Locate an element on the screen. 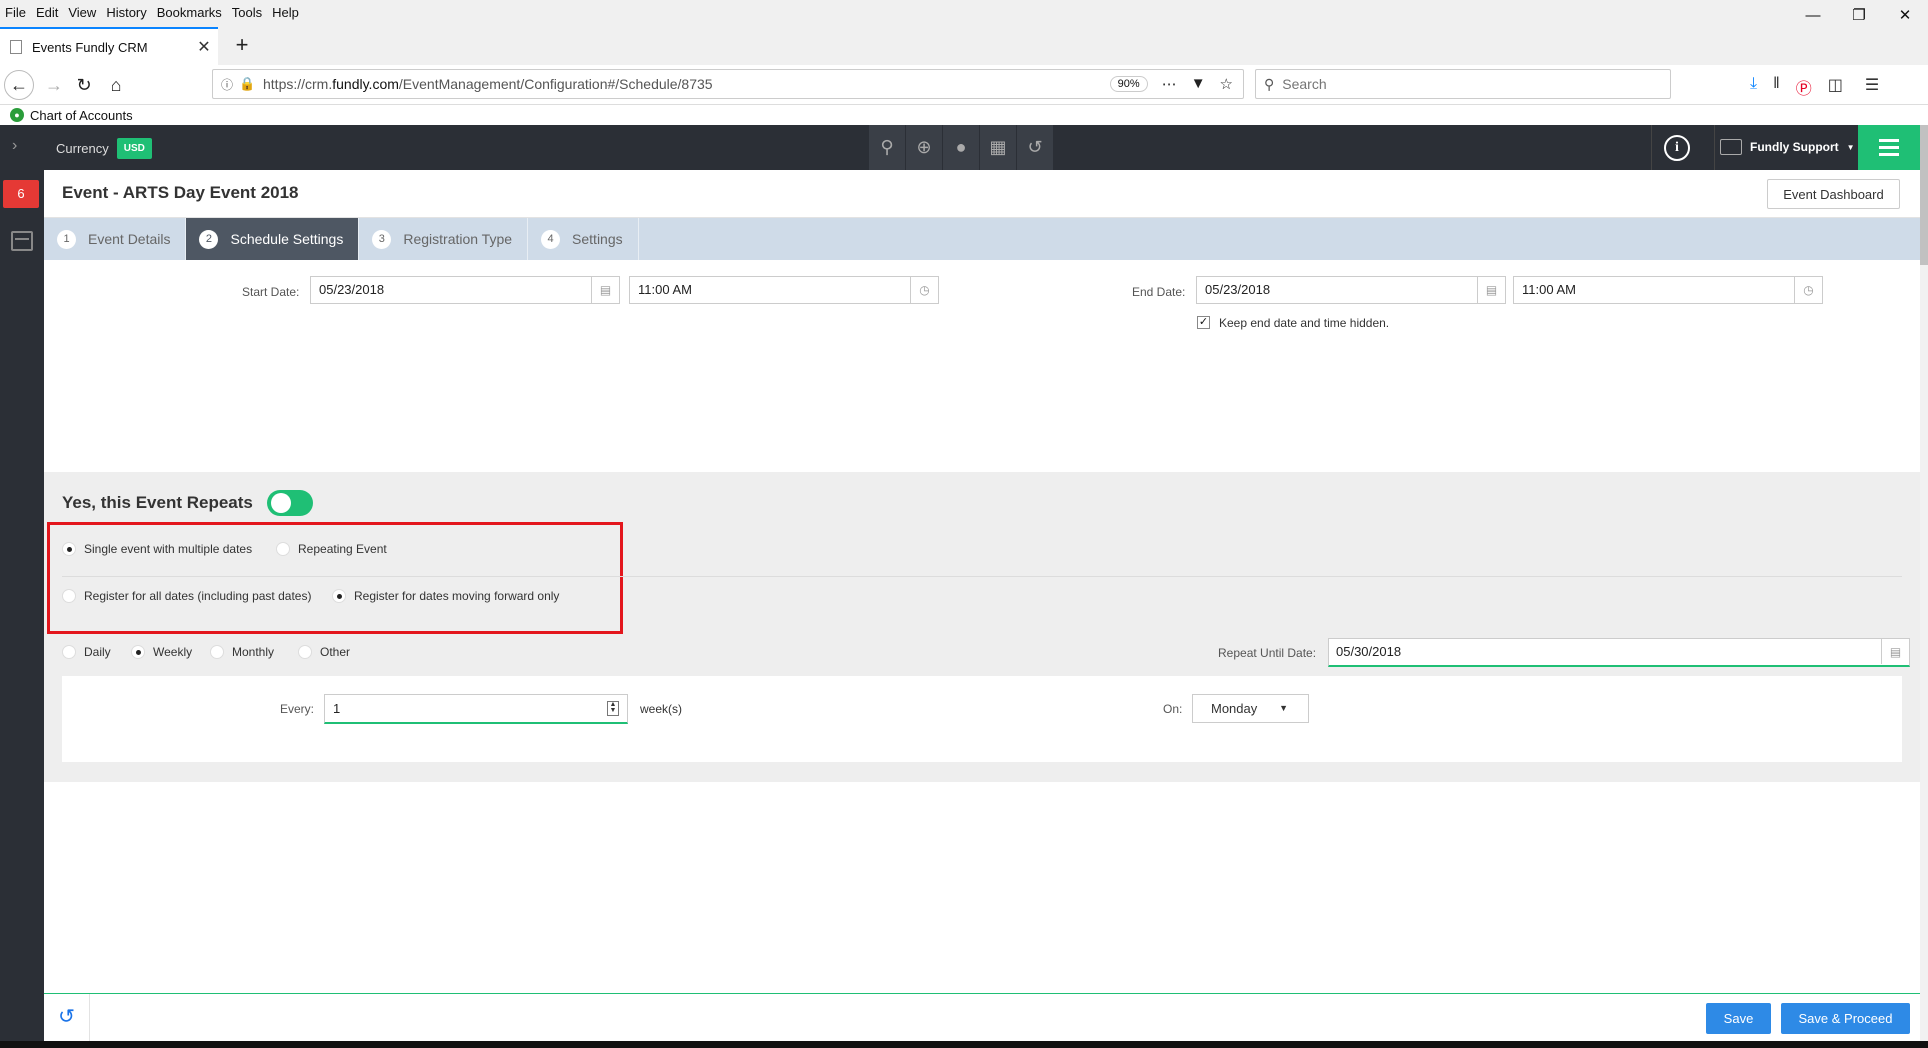  bookmark-star-icon: ☆ is located at coordinates (1226, 84).